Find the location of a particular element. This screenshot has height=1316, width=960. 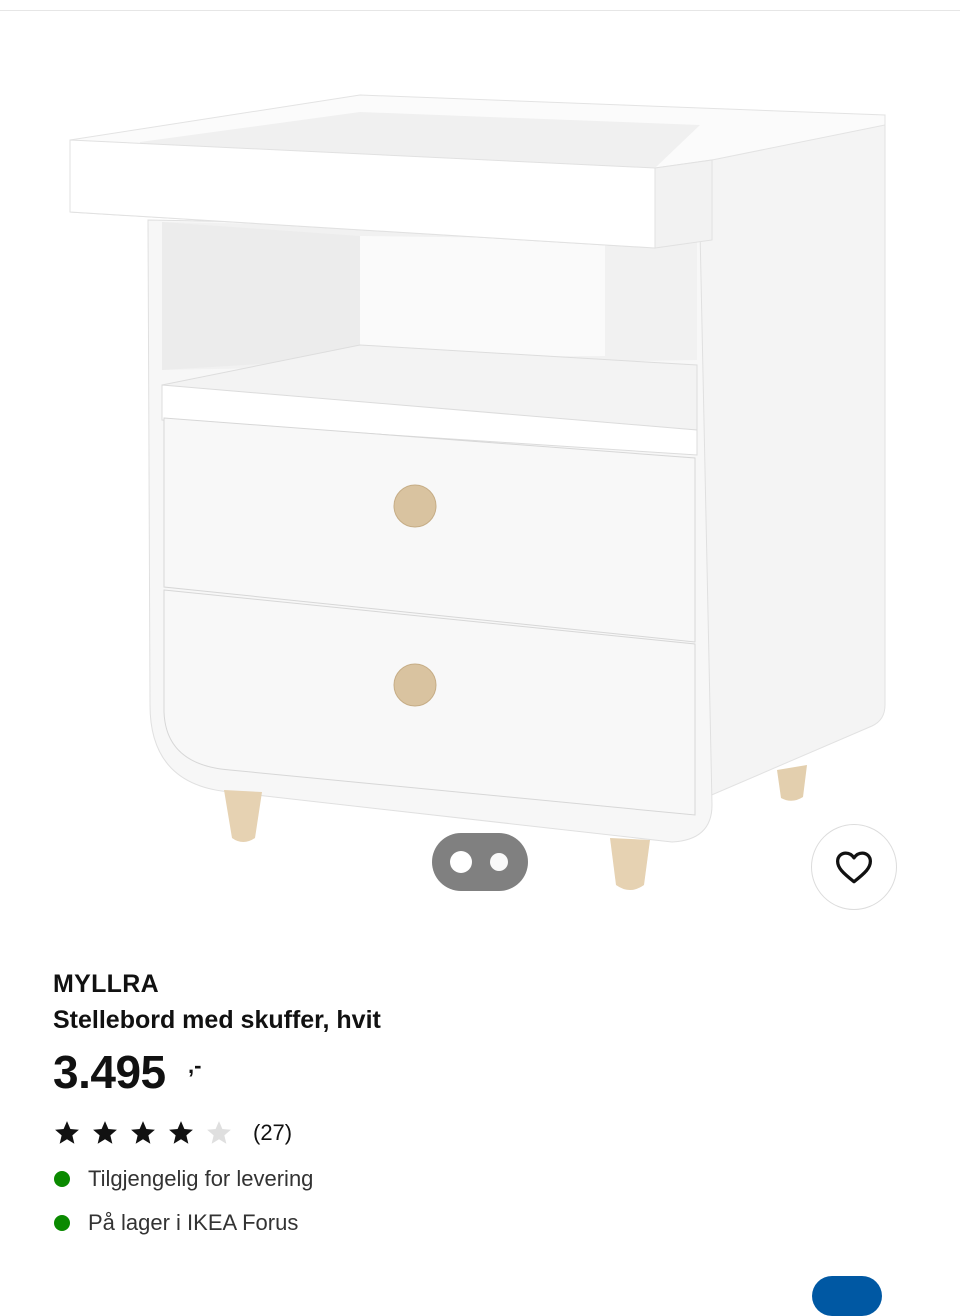

product-price: 3.495 is located at coordinates (109, 1072).